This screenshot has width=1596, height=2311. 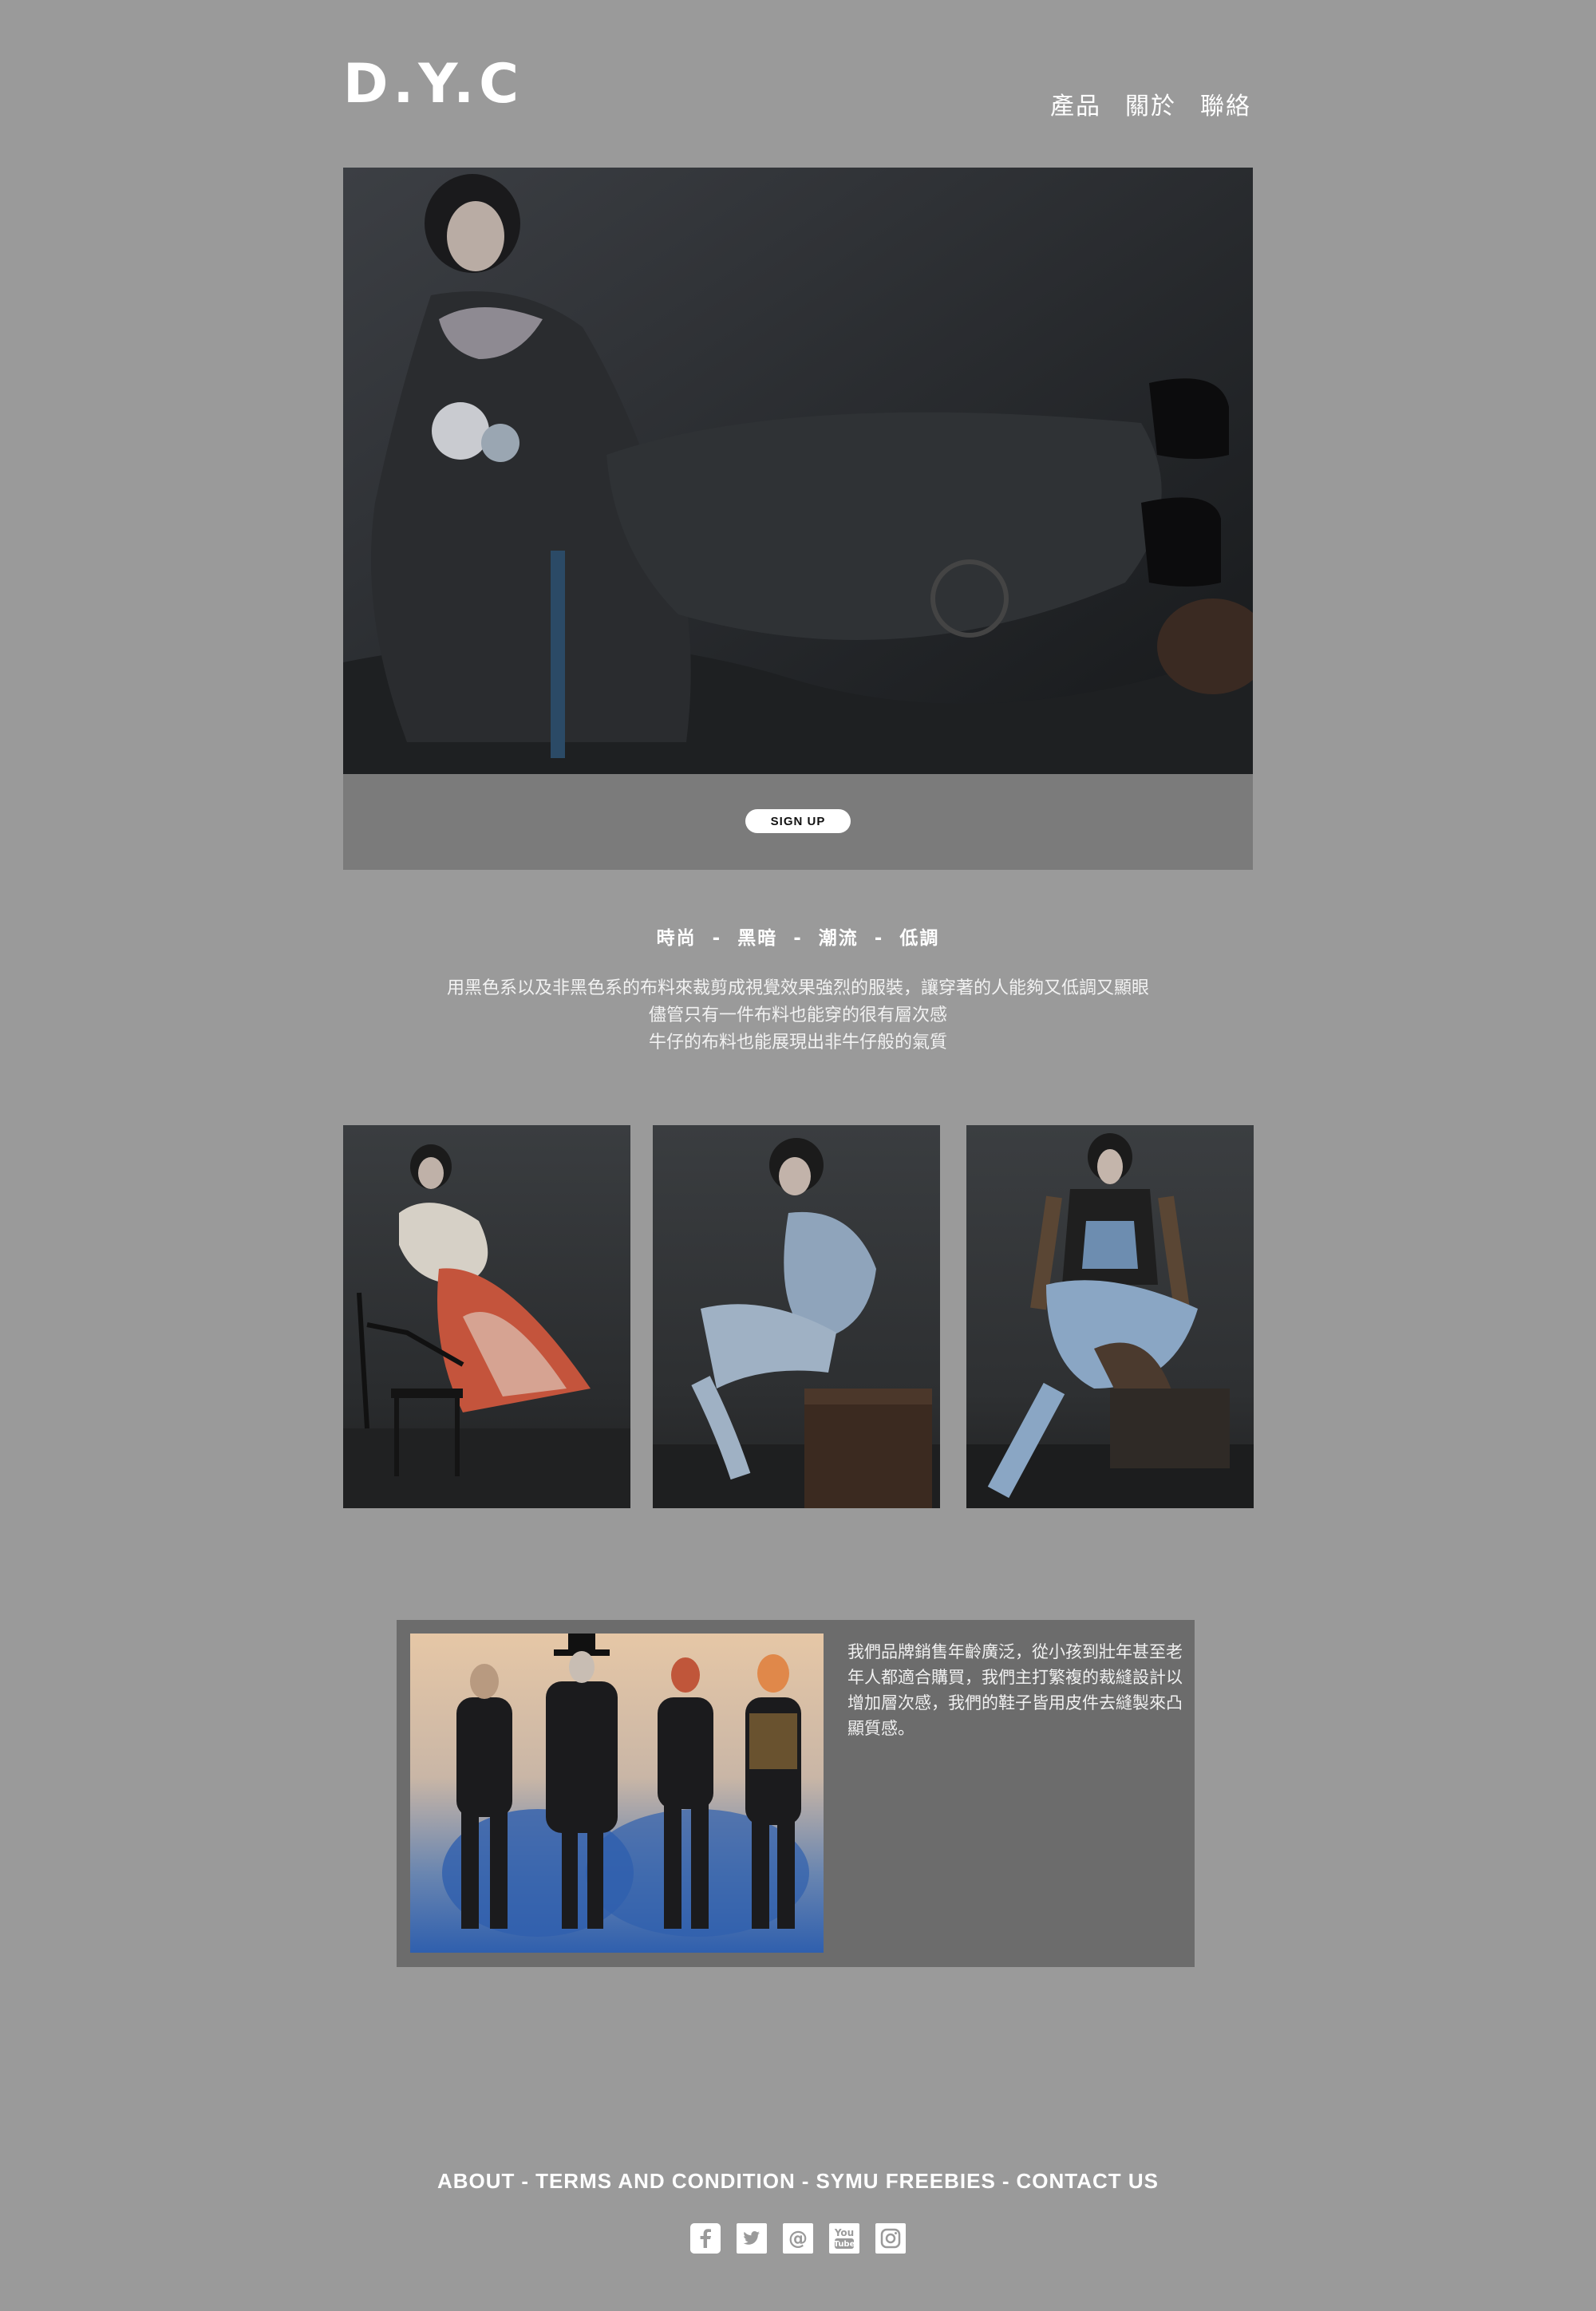 I want to click on twitter-icon, so click(x=752, y=2239).